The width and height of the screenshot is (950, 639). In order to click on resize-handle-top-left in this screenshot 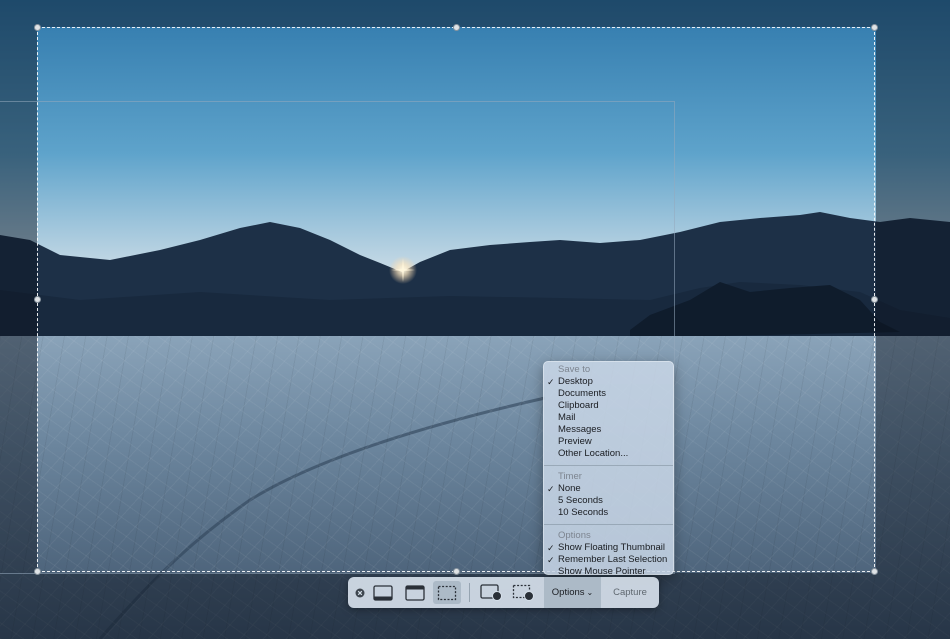, I will do `click(37, 27)`.